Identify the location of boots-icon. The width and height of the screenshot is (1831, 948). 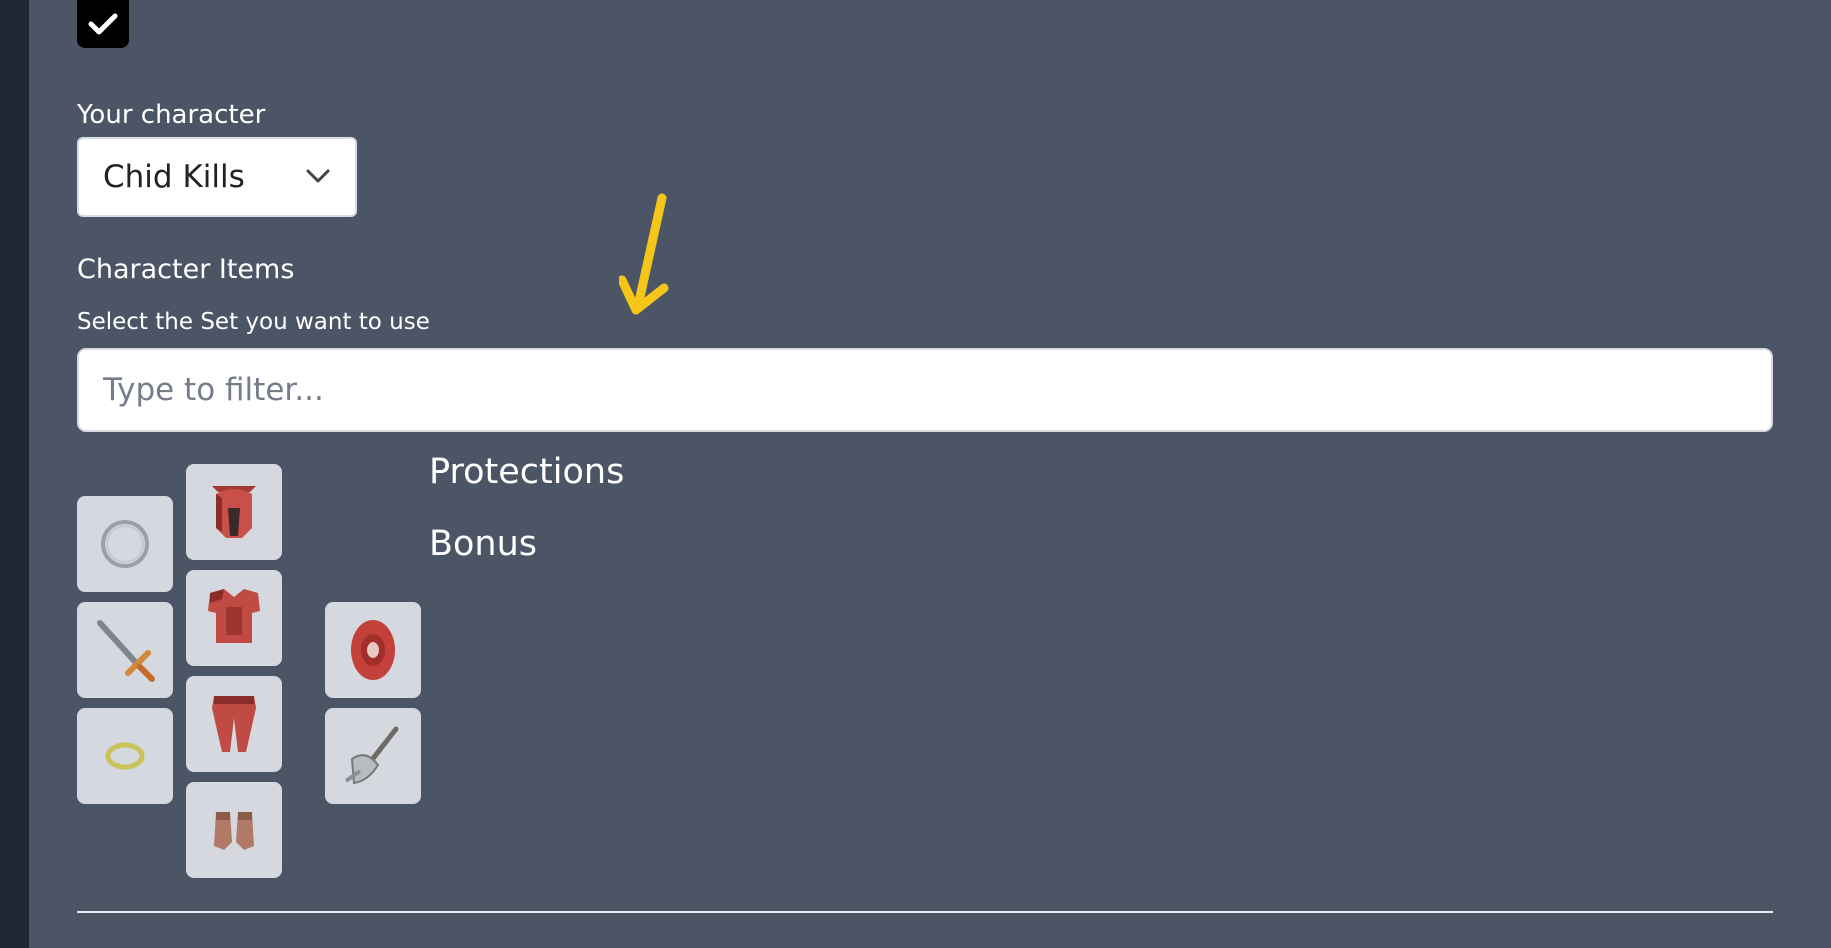
(234, 831).